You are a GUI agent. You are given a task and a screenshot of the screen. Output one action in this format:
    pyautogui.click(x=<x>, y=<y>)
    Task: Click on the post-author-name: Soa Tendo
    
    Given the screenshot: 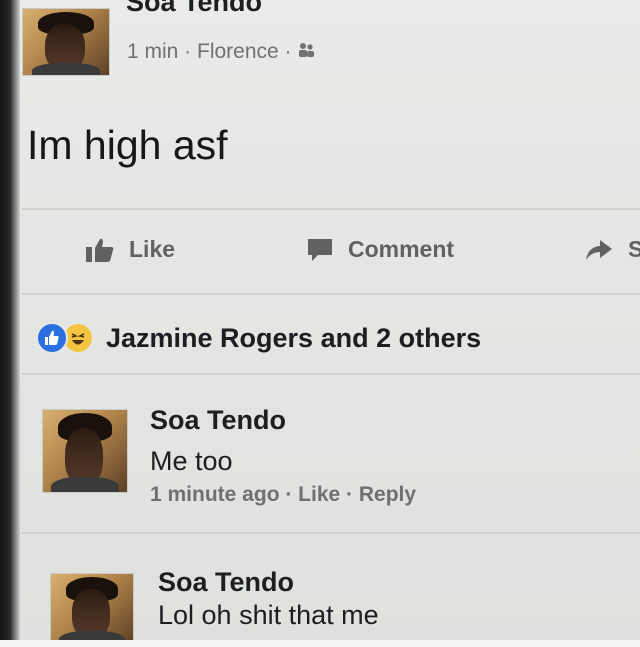 What is the action you would take?
    pyautogui.click(x=194, y=9)
    